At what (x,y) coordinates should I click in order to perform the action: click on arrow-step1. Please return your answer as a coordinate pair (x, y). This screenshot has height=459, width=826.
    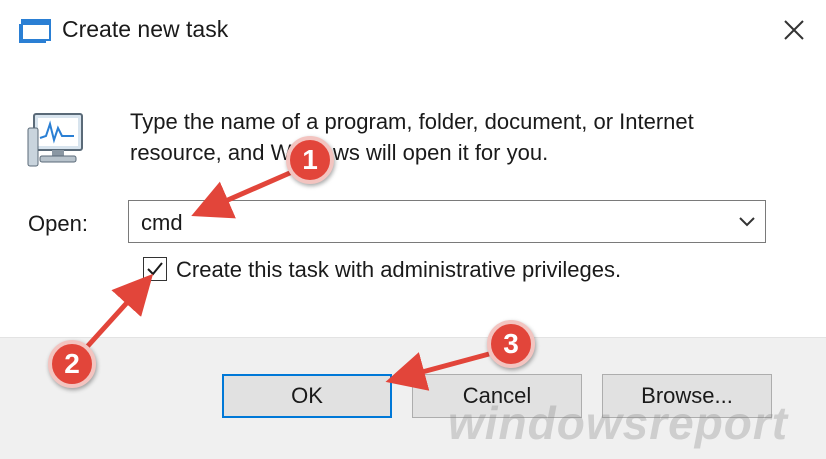
    Looking at the image, I should click on (242, 194).